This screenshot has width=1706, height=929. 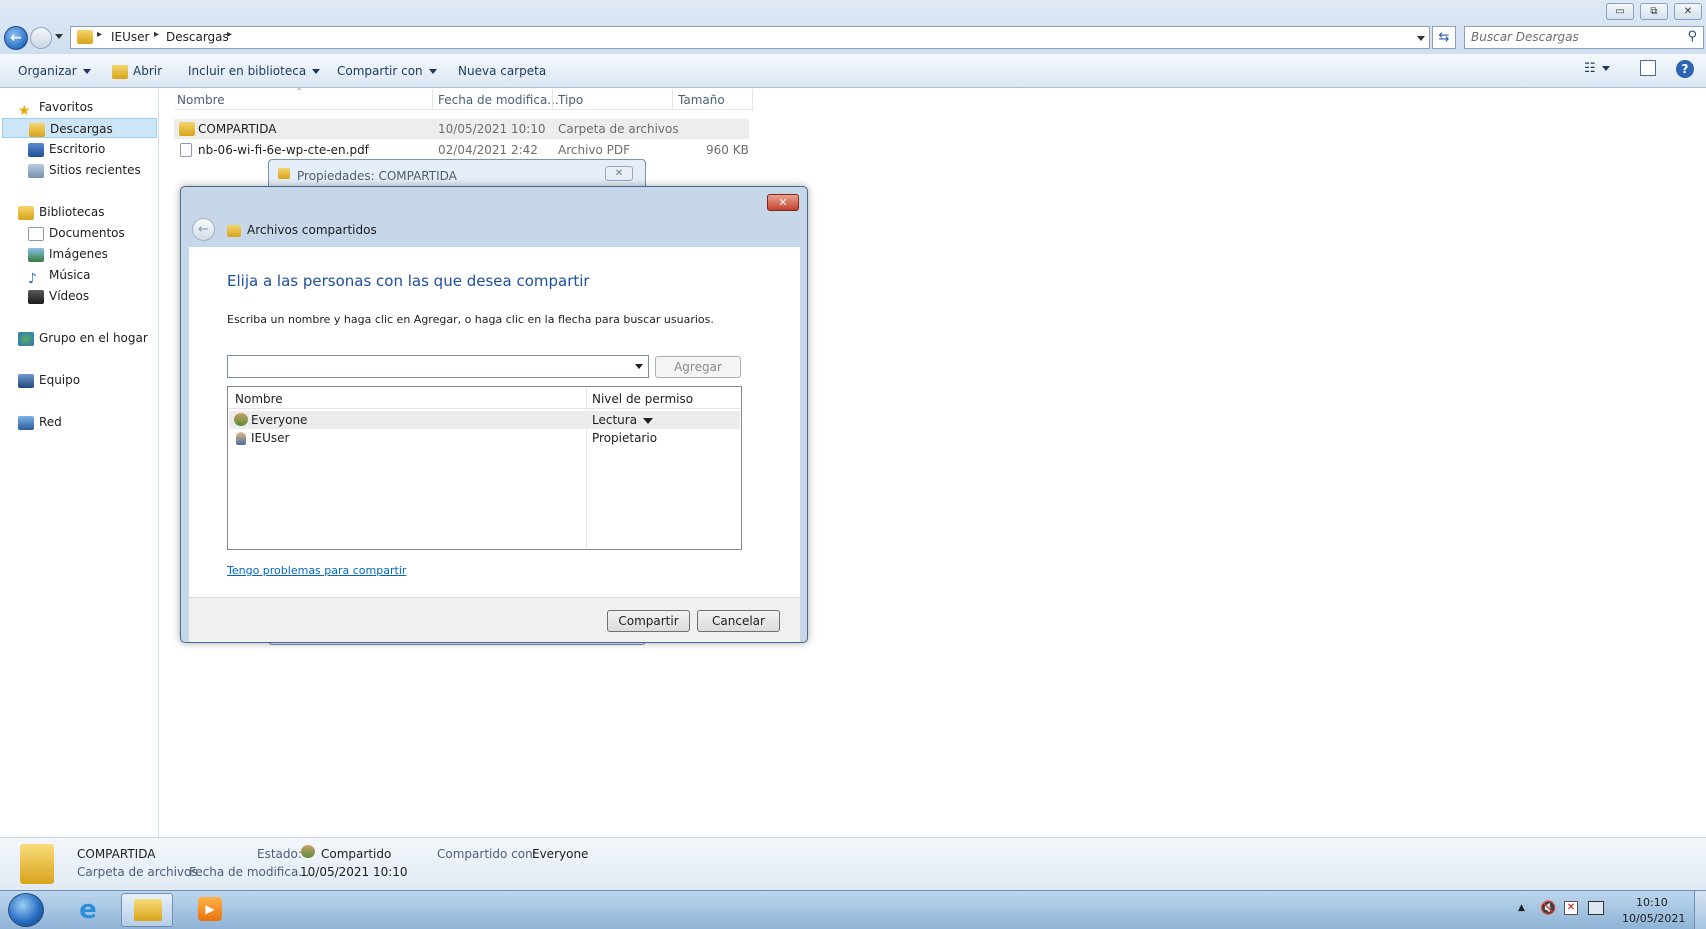 What do you see at coordinates (1620, 11) in the screenshot?
I see `minimize-button: ▭` at bounding box center [1620, 11].